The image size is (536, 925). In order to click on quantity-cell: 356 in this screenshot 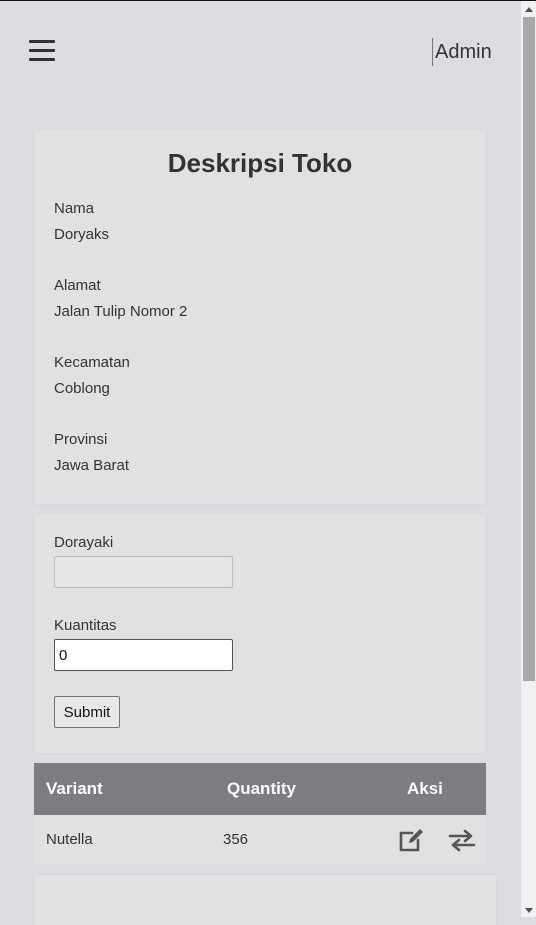, I will do `click(236, 839)`.